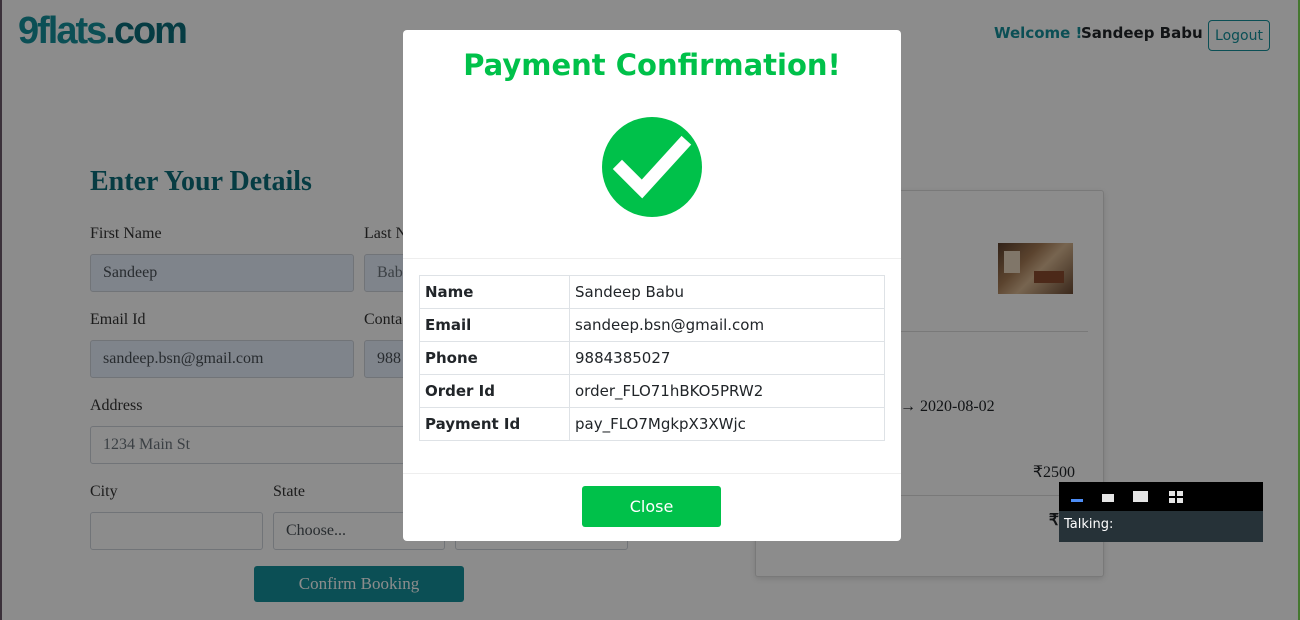  I want to click on table-row: Name Sandeep Babu, so click(652, 292).